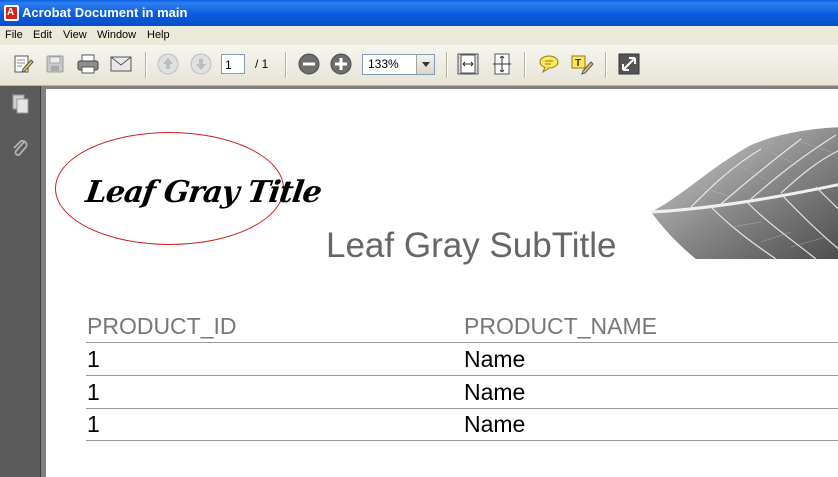 Image resolution: width=838 pixels, height=477 pixels. I want to click on email-icon, so click(121, 64).